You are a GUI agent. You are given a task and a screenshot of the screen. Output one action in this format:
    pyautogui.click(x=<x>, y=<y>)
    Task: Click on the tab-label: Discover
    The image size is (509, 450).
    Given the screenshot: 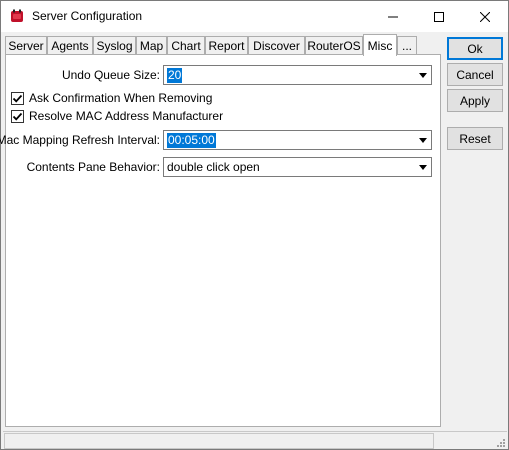 What is the action you would take?
    pyautogui.click(x=276, y=46)
    